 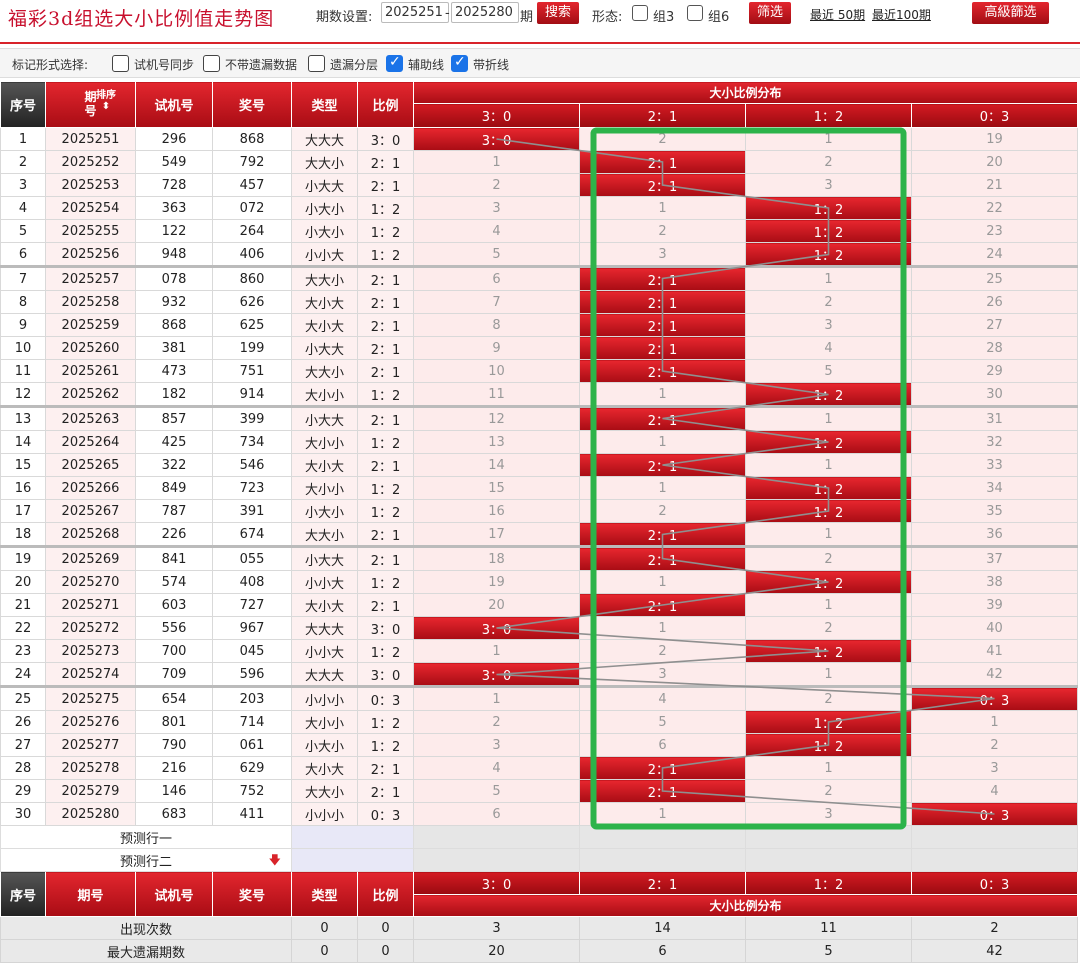 What do you see at coordinates (23, 768) in the screenshot?
I see `row-idx: 28` at bounding box center [23, 768].